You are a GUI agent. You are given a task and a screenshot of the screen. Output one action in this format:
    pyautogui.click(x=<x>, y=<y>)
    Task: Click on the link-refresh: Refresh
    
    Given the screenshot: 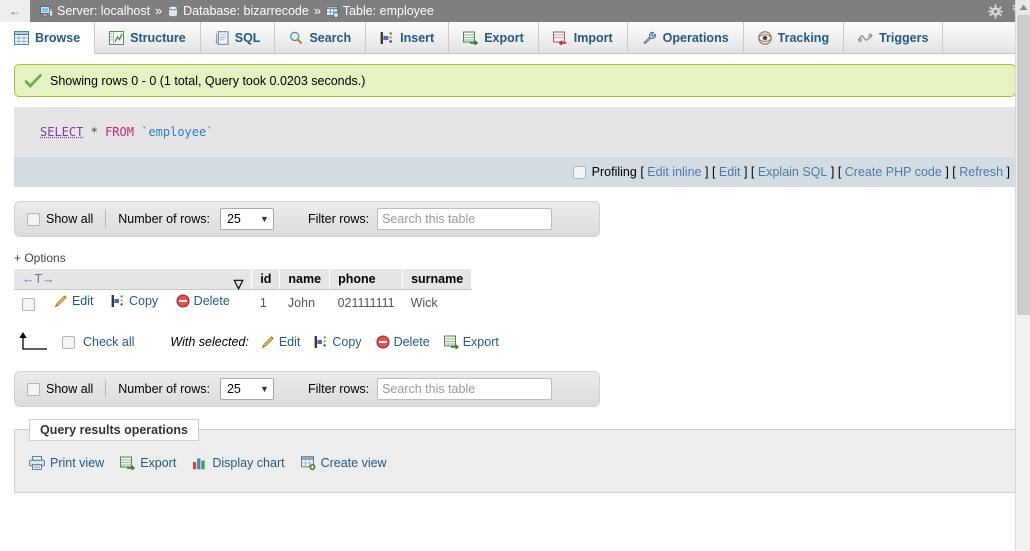 What is the action you would take?
    pyautogui.click(x=981, y=172)
    